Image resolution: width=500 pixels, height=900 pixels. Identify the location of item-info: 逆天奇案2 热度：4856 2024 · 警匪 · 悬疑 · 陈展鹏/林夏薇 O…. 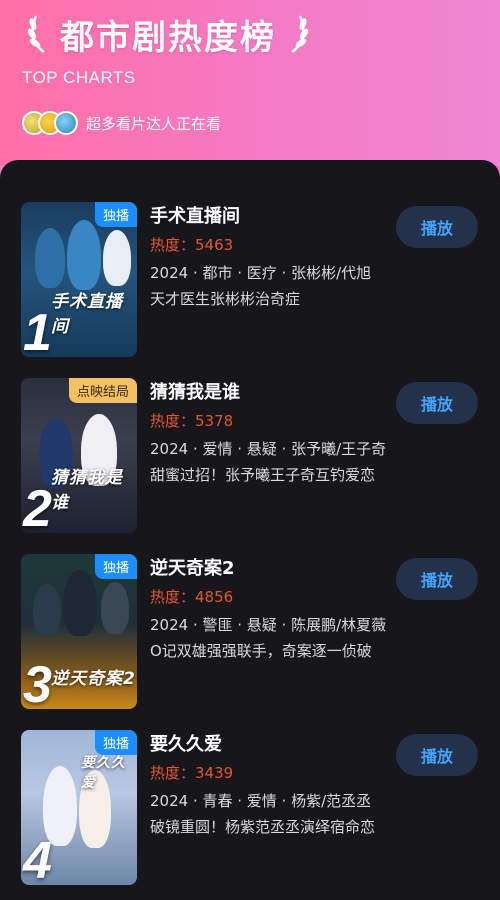
(280, 609).